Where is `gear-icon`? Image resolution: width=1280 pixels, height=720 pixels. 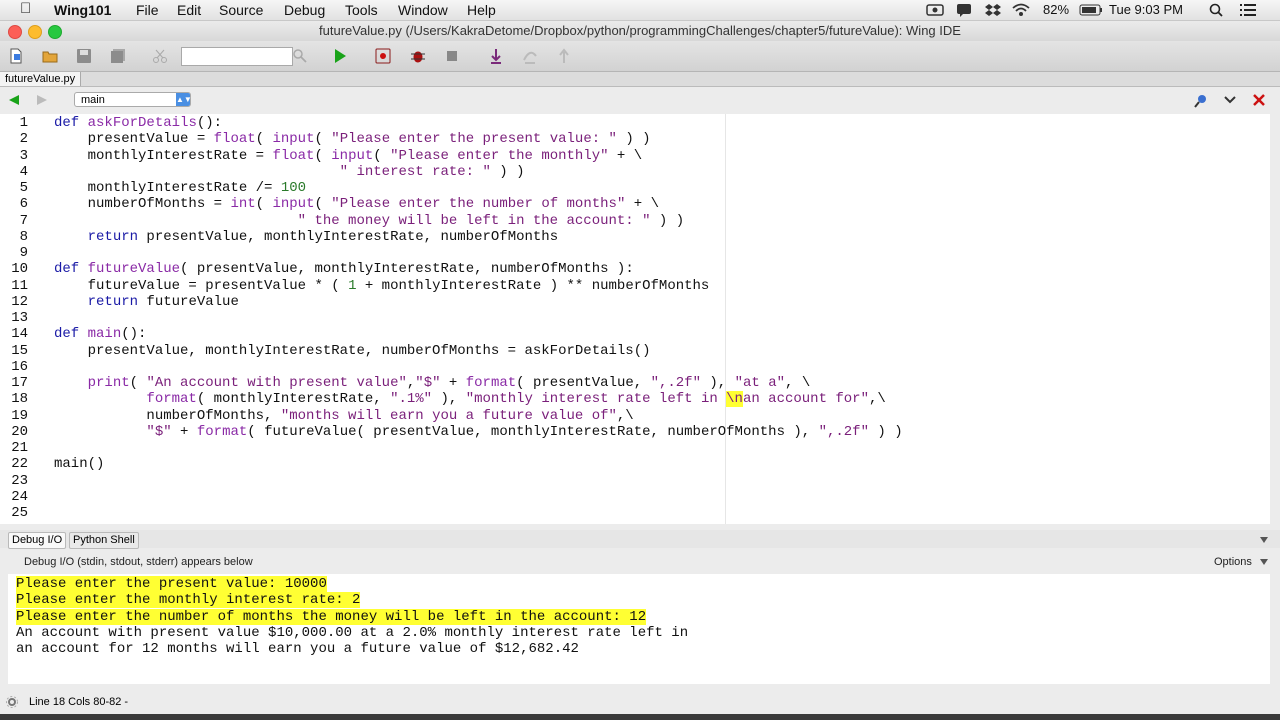 gear-icon is located at coordinates (12, 702).